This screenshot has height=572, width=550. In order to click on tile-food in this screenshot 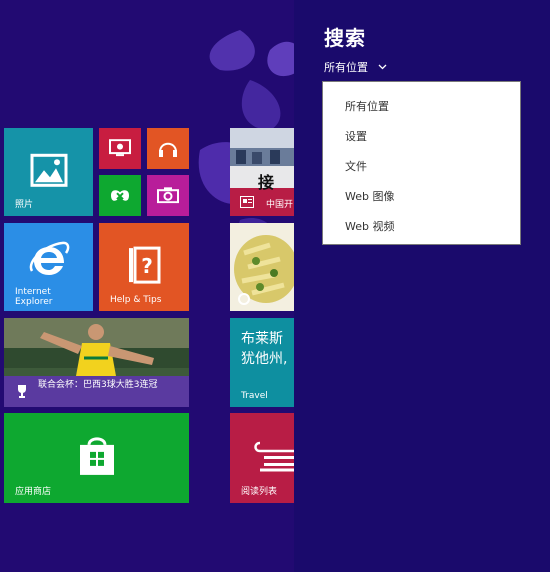, I will do `click(262, 267)`.